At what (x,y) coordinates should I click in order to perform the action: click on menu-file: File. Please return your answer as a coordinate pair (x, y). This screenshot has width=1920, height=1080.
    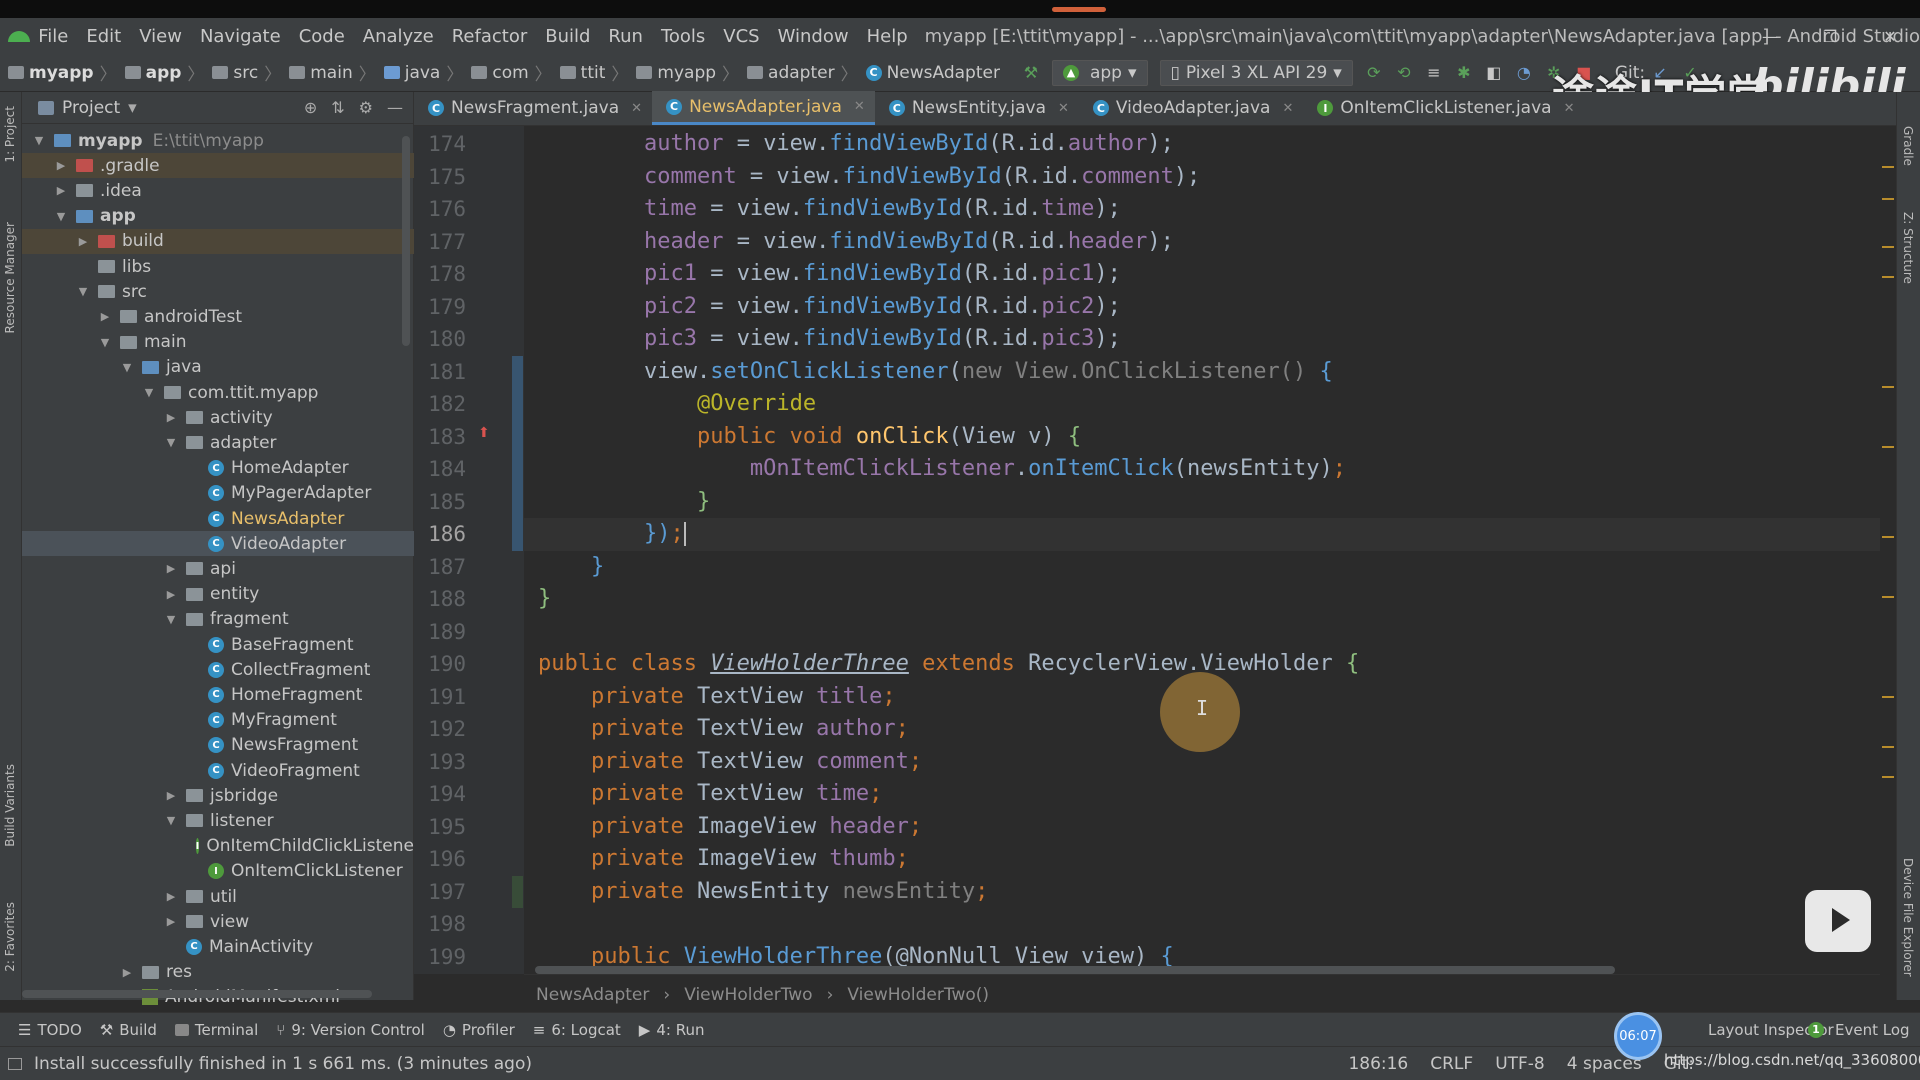
    Looking at the image, I should click on (53, 36).